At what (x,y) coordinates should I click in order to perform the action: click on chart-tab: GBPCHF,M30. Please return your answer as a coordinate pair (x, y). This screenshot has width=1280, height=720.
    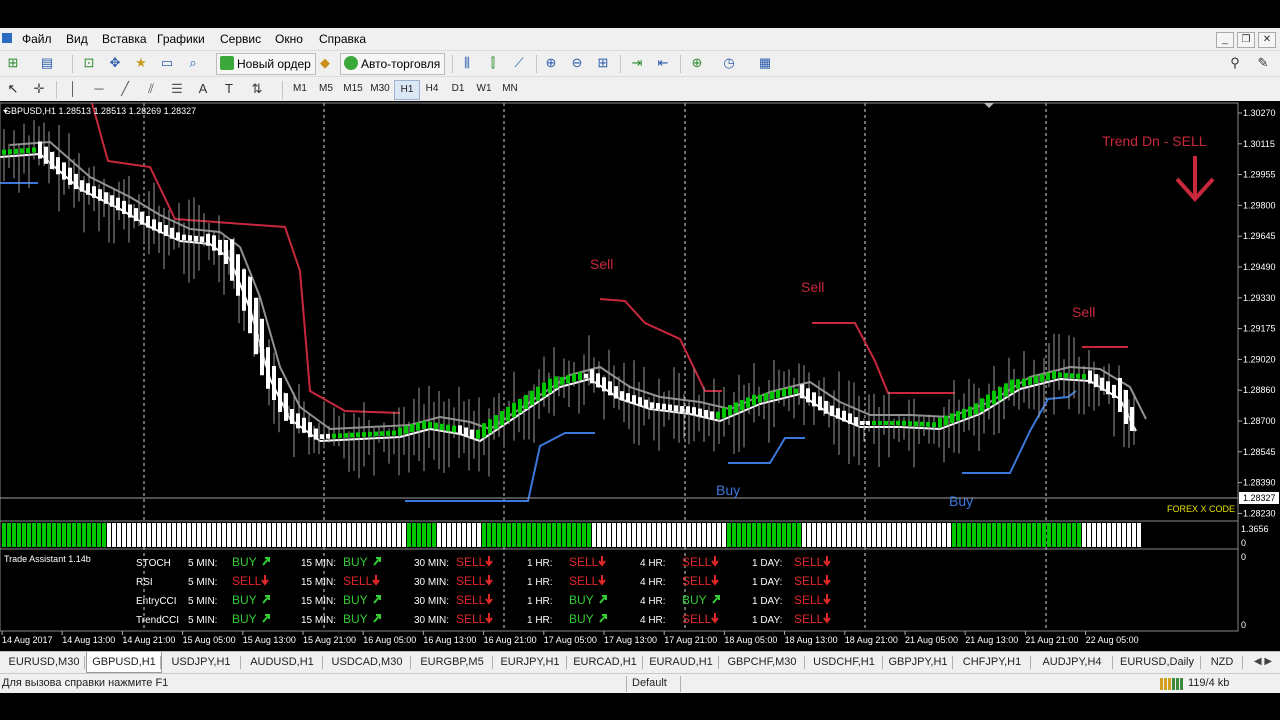
    Looking at the image, I should click on (762, 662).